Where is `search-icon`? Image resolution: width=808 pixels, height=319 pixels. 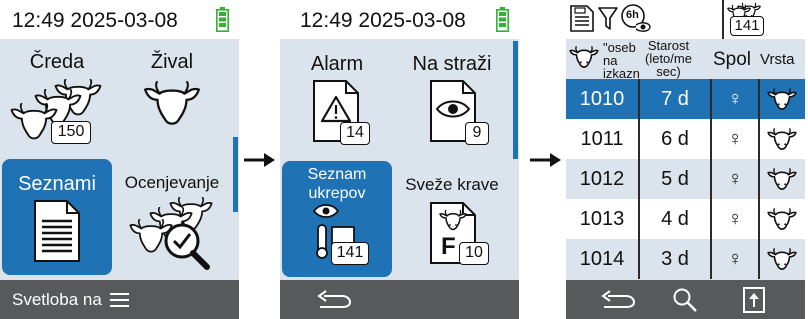 search-icon is located at coordinates (685, 300).